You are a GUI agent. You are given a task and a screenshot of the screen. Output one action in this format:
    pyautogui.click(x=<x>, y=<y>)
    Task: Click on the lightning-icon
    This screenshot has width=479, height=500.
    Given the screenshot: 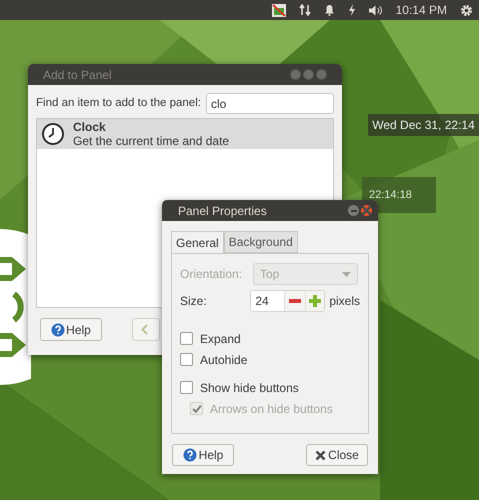 What is the action you would take?
    pyautogui.click(x=352, y=10)
    